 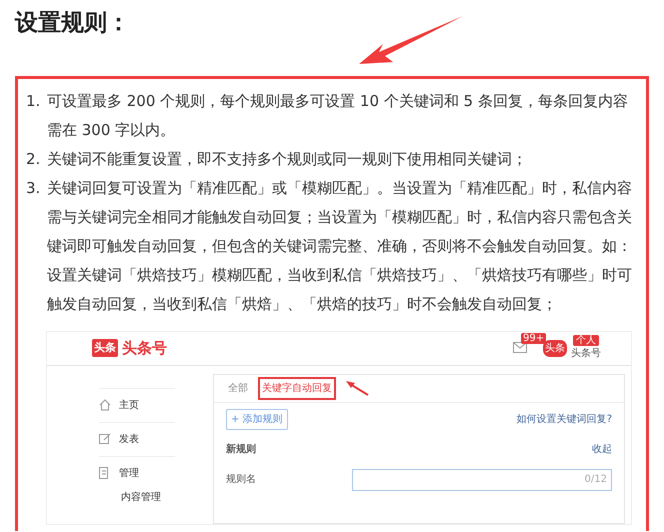 What do you see at coordinates (338, 115) in the screenshot?
I see `rule-text: 可设置最多 200 个规则，每个规则最多可设置 10 个关键词和 5 条回复，每条回复内容需在 300 字以内。` at bounding box center [338, 115].